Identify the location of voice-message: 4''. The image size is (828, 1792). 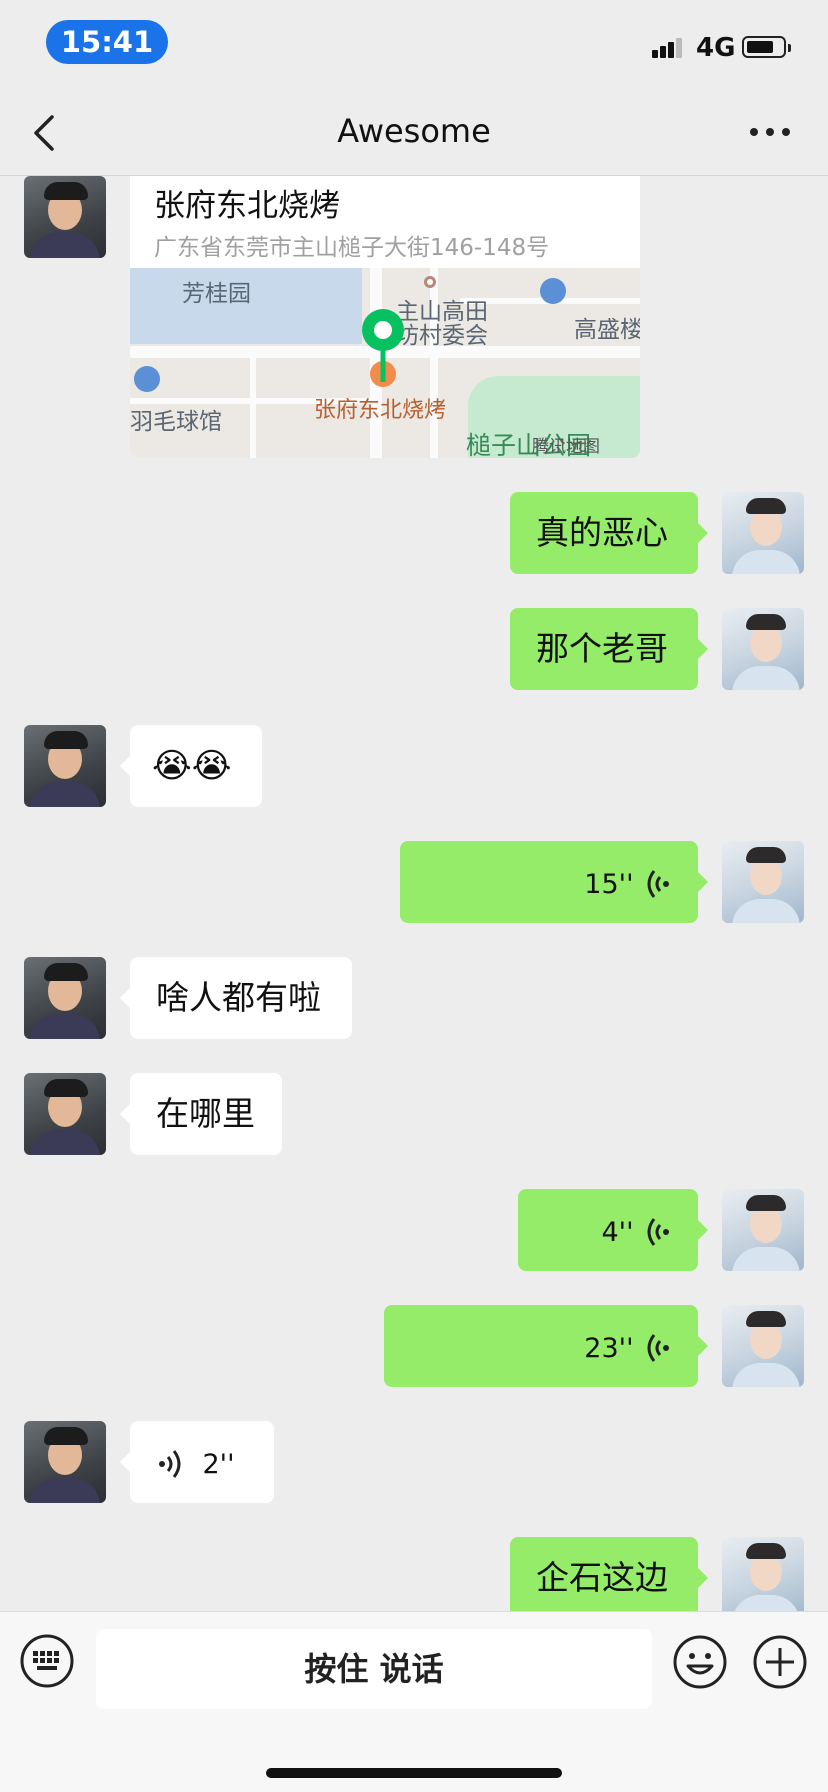
(613, 1230).